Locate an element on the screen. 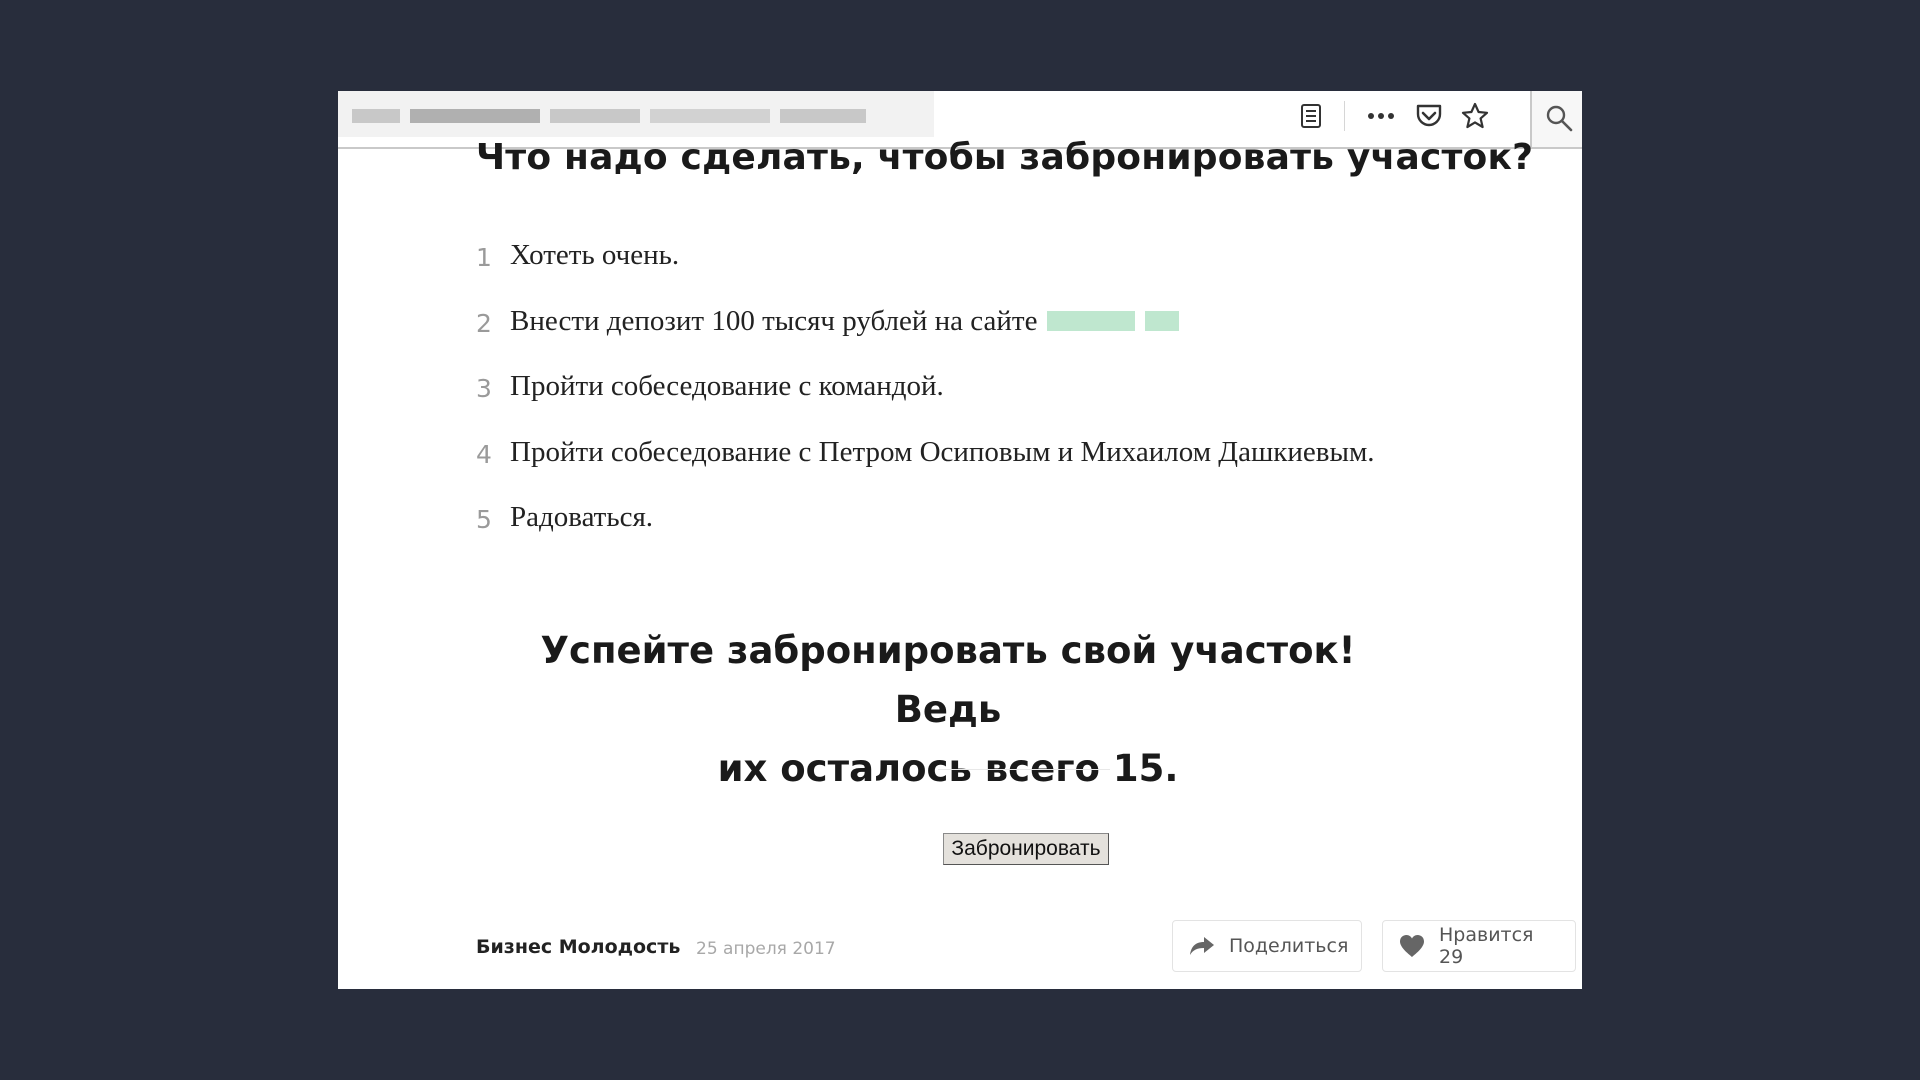 The width and height of the screenshot is (1920, 1080). step-number: 2 is located at coordinates (484, 323).